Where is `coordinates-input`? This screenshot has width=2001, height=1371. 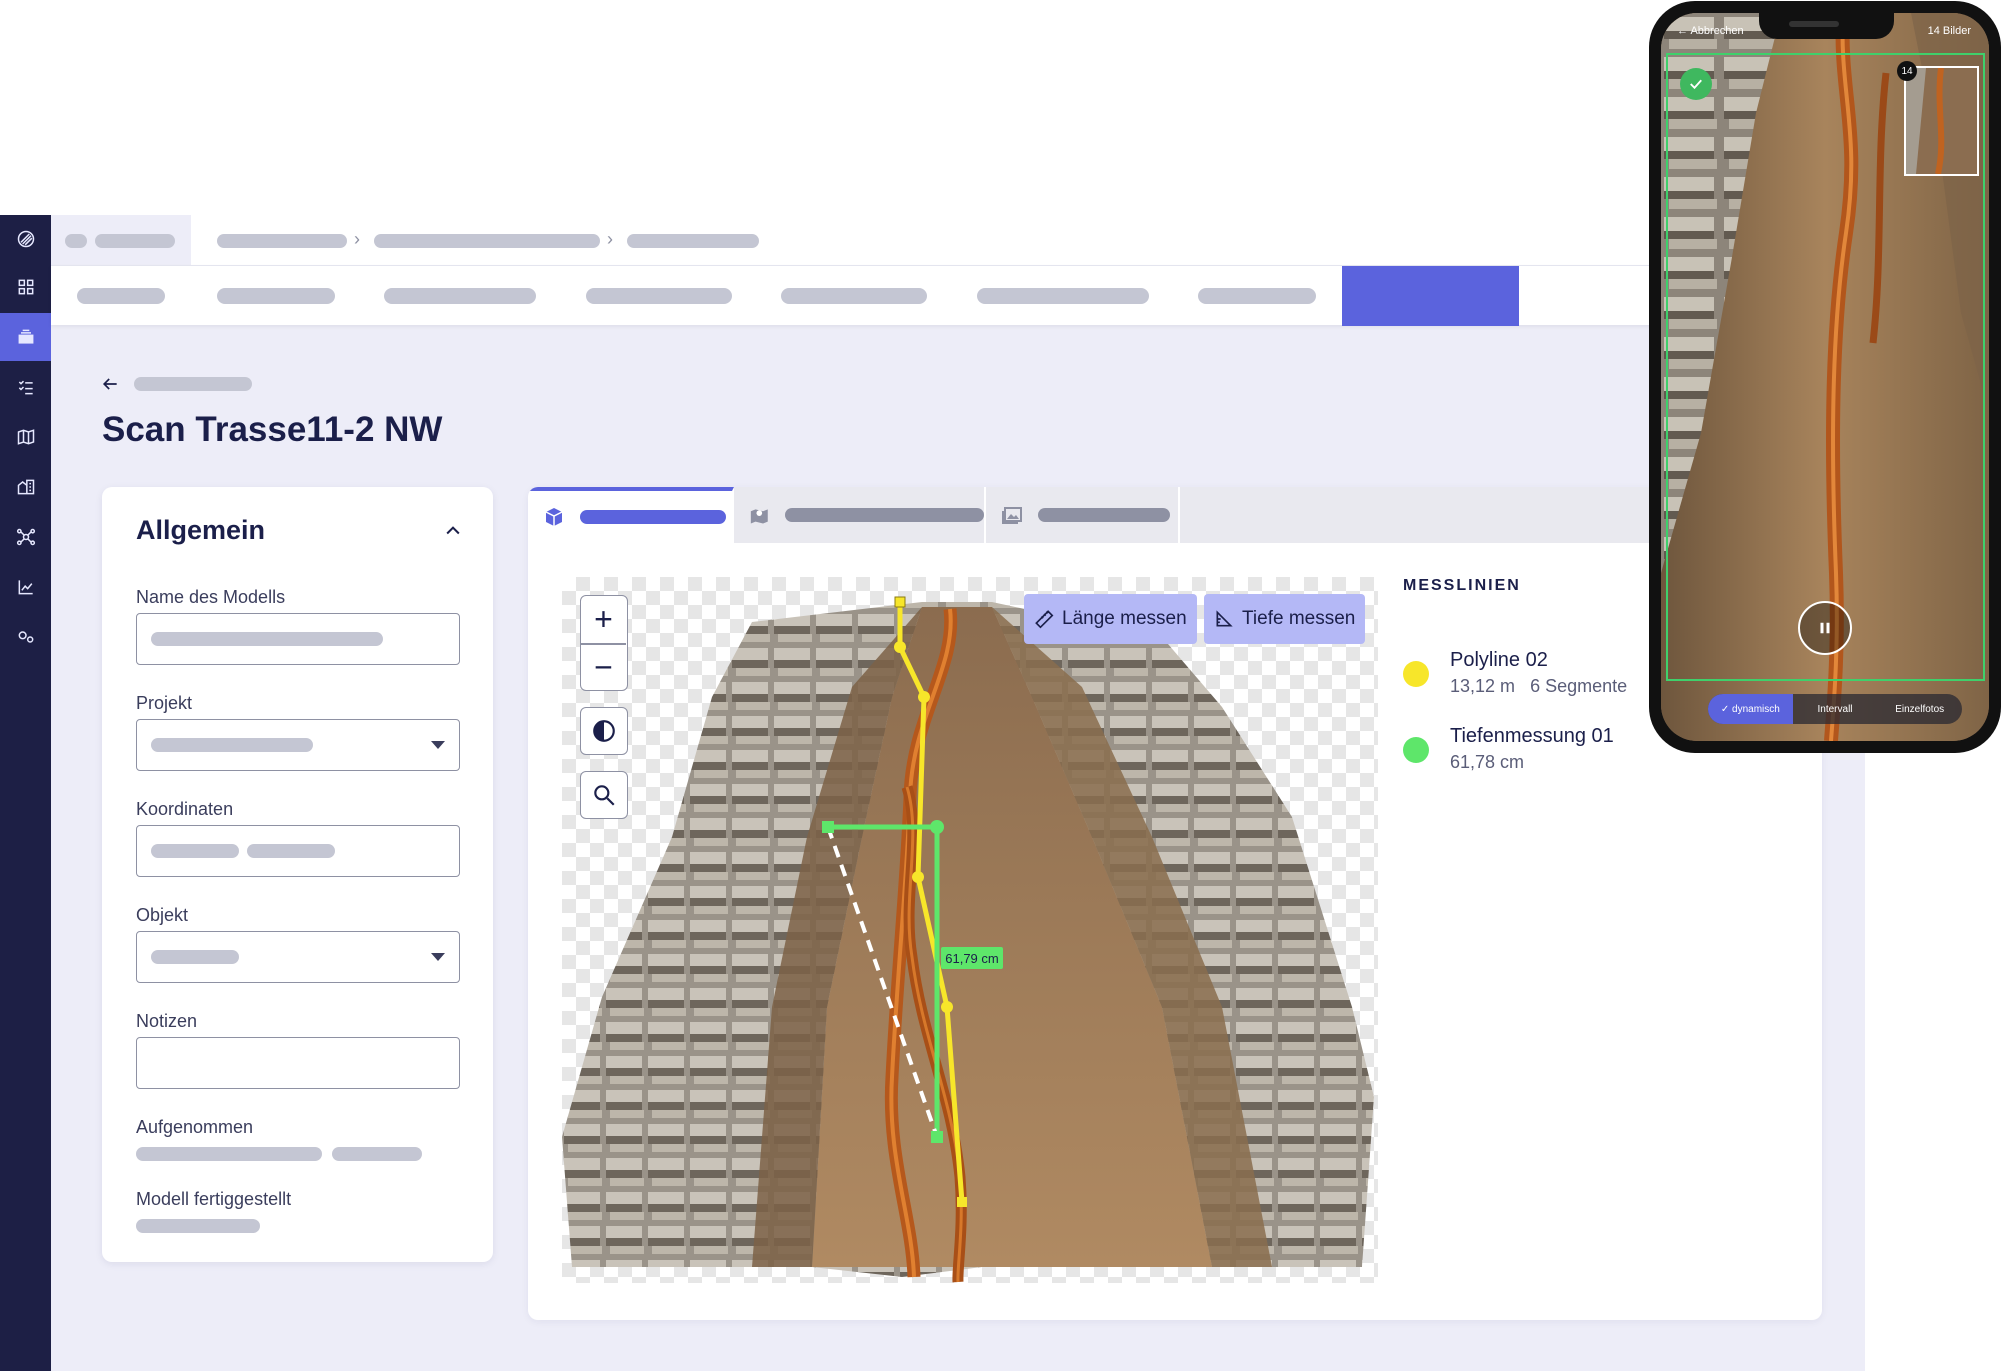
coordinates-input is located at coordinates (298, 851).